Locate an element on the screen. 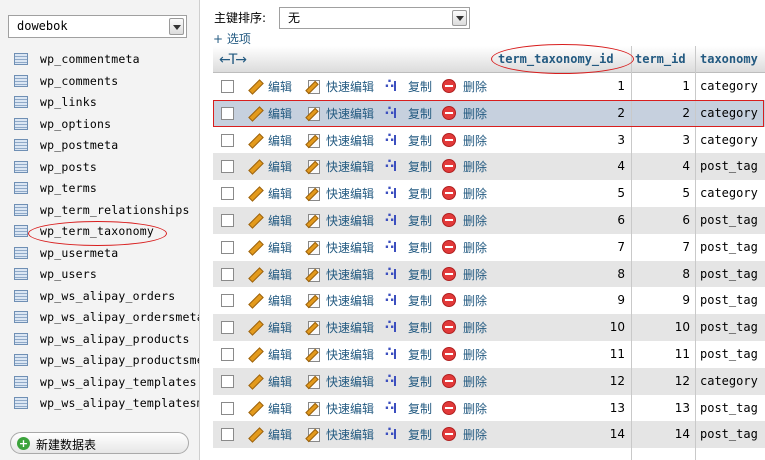 Image resolution: width=765 pixels, height=460 pixels. table-row: 编辑 快速编辑 复制 删除 4 4 post_tag is located at coordinates (489, 167).